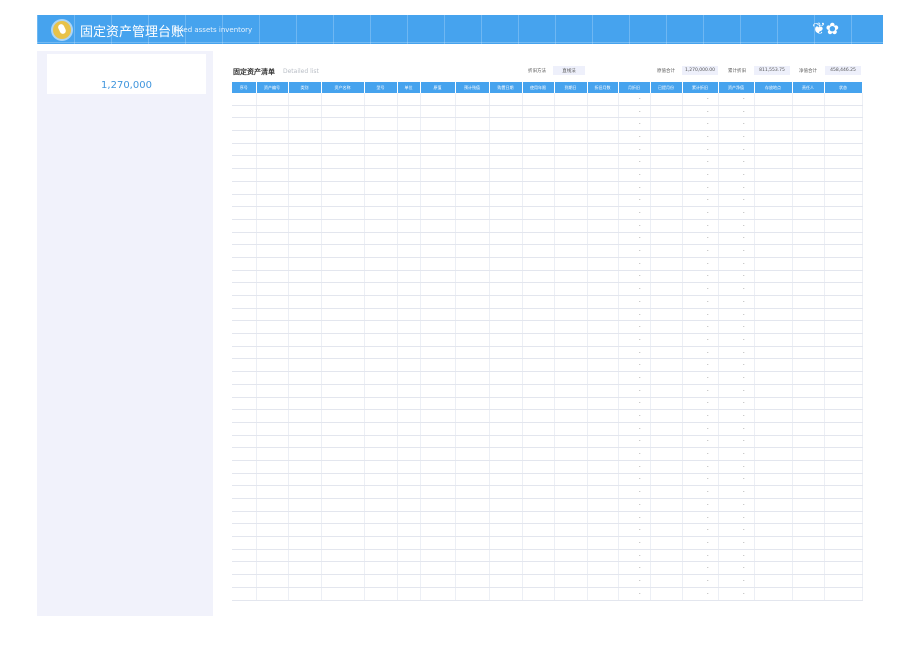 Image resolution: width=920 pixels, height=651 pixels. Describe the element at coordinates (603, 87) in the screenshot. I see `column-header: 折旧月数` at that location.